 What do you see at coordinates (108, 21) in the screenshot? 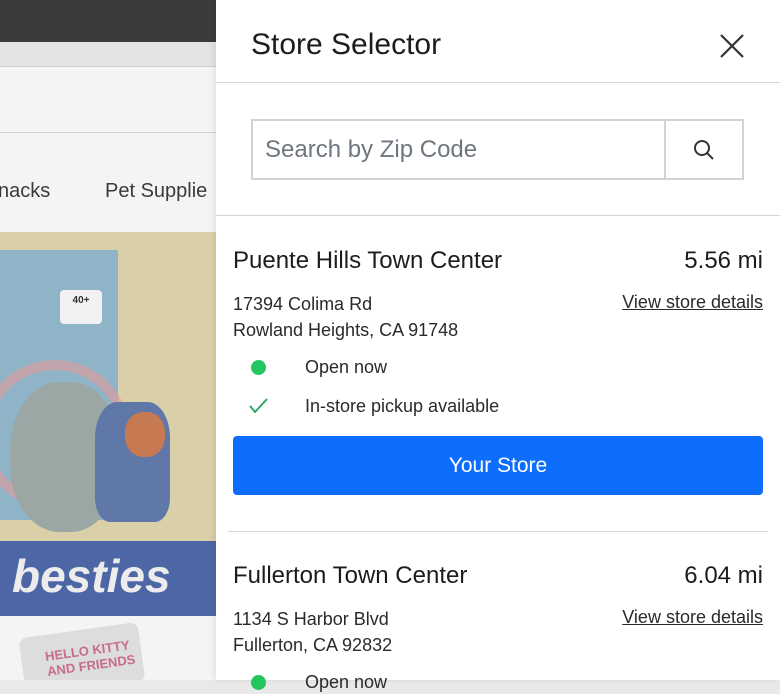
I see `background-top-bar` at bounding box center [108, 21].